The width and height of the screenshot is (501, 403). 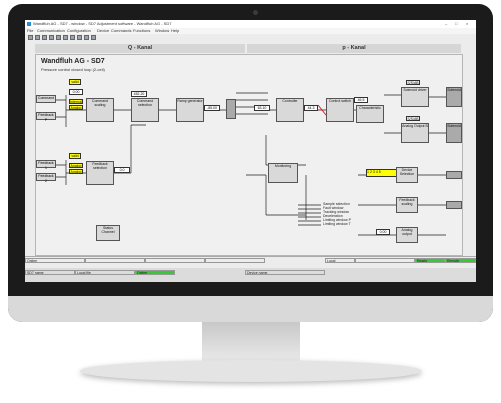 I want to click on controller-block: Controller, so click(x=290, y=110).